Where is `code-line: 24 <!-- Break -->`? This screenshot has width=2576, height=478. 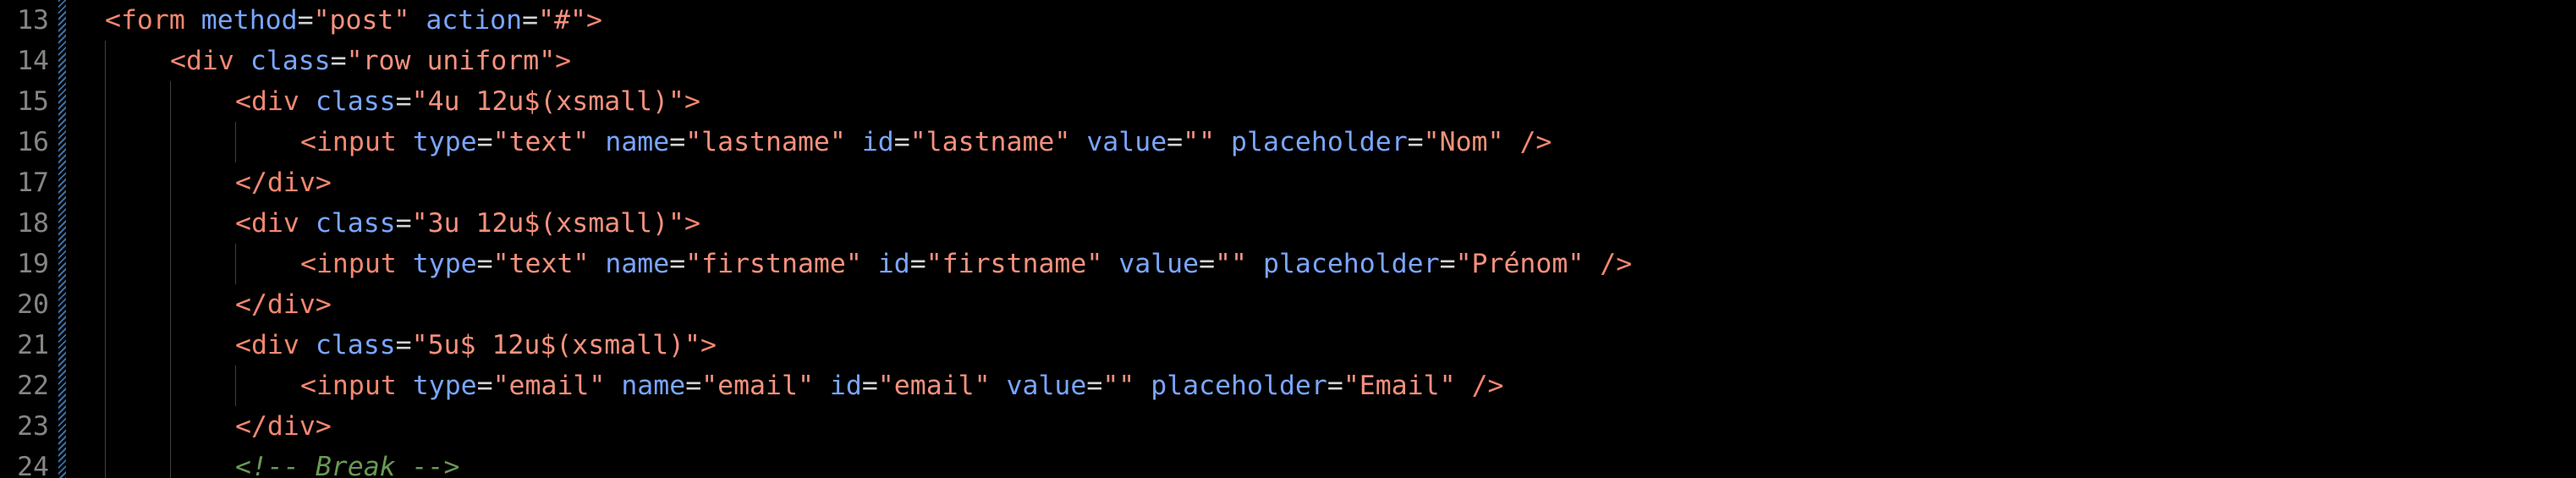
code-line: 24 <!-- Break --> is located at coordinates (1288, 462).